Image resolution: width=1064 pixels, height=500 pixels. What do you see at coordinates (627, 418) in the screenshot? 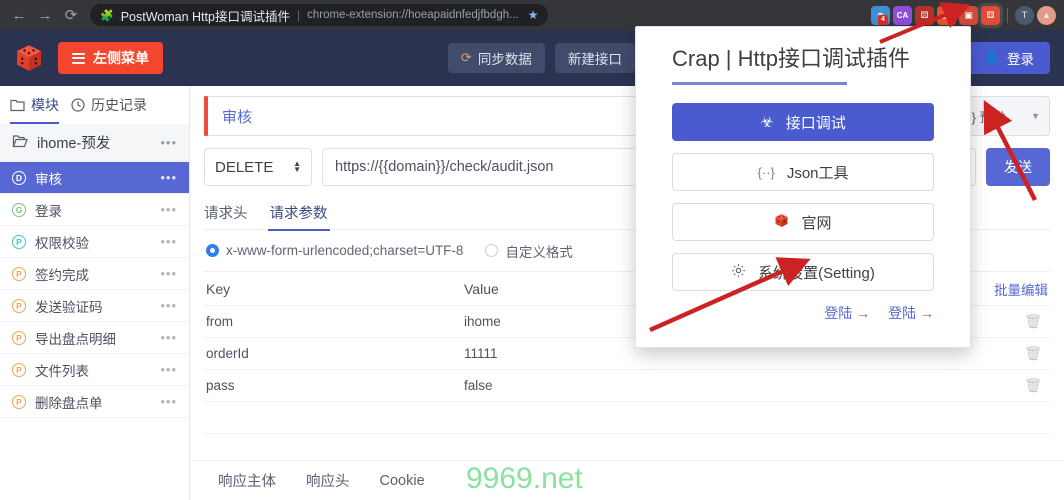
I see `table-row-empty` at bounding box center [627, 418].